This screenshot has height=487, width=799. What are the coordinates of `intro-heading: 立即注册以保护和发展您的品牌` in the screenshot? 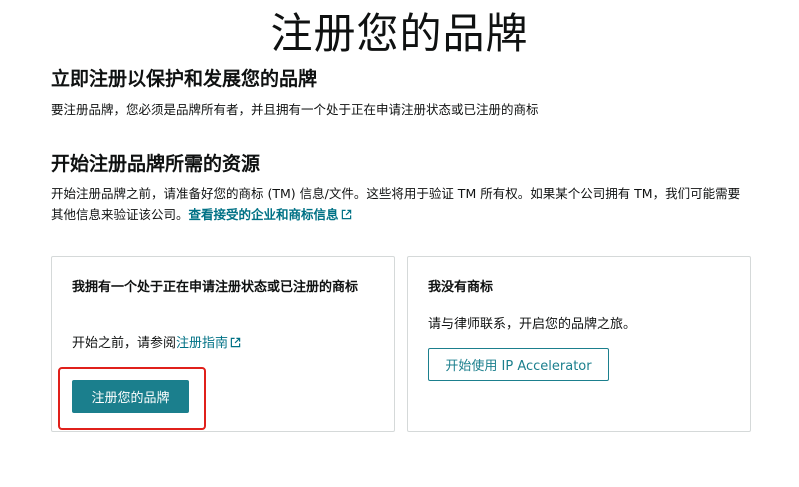 It's located at (184, 79).